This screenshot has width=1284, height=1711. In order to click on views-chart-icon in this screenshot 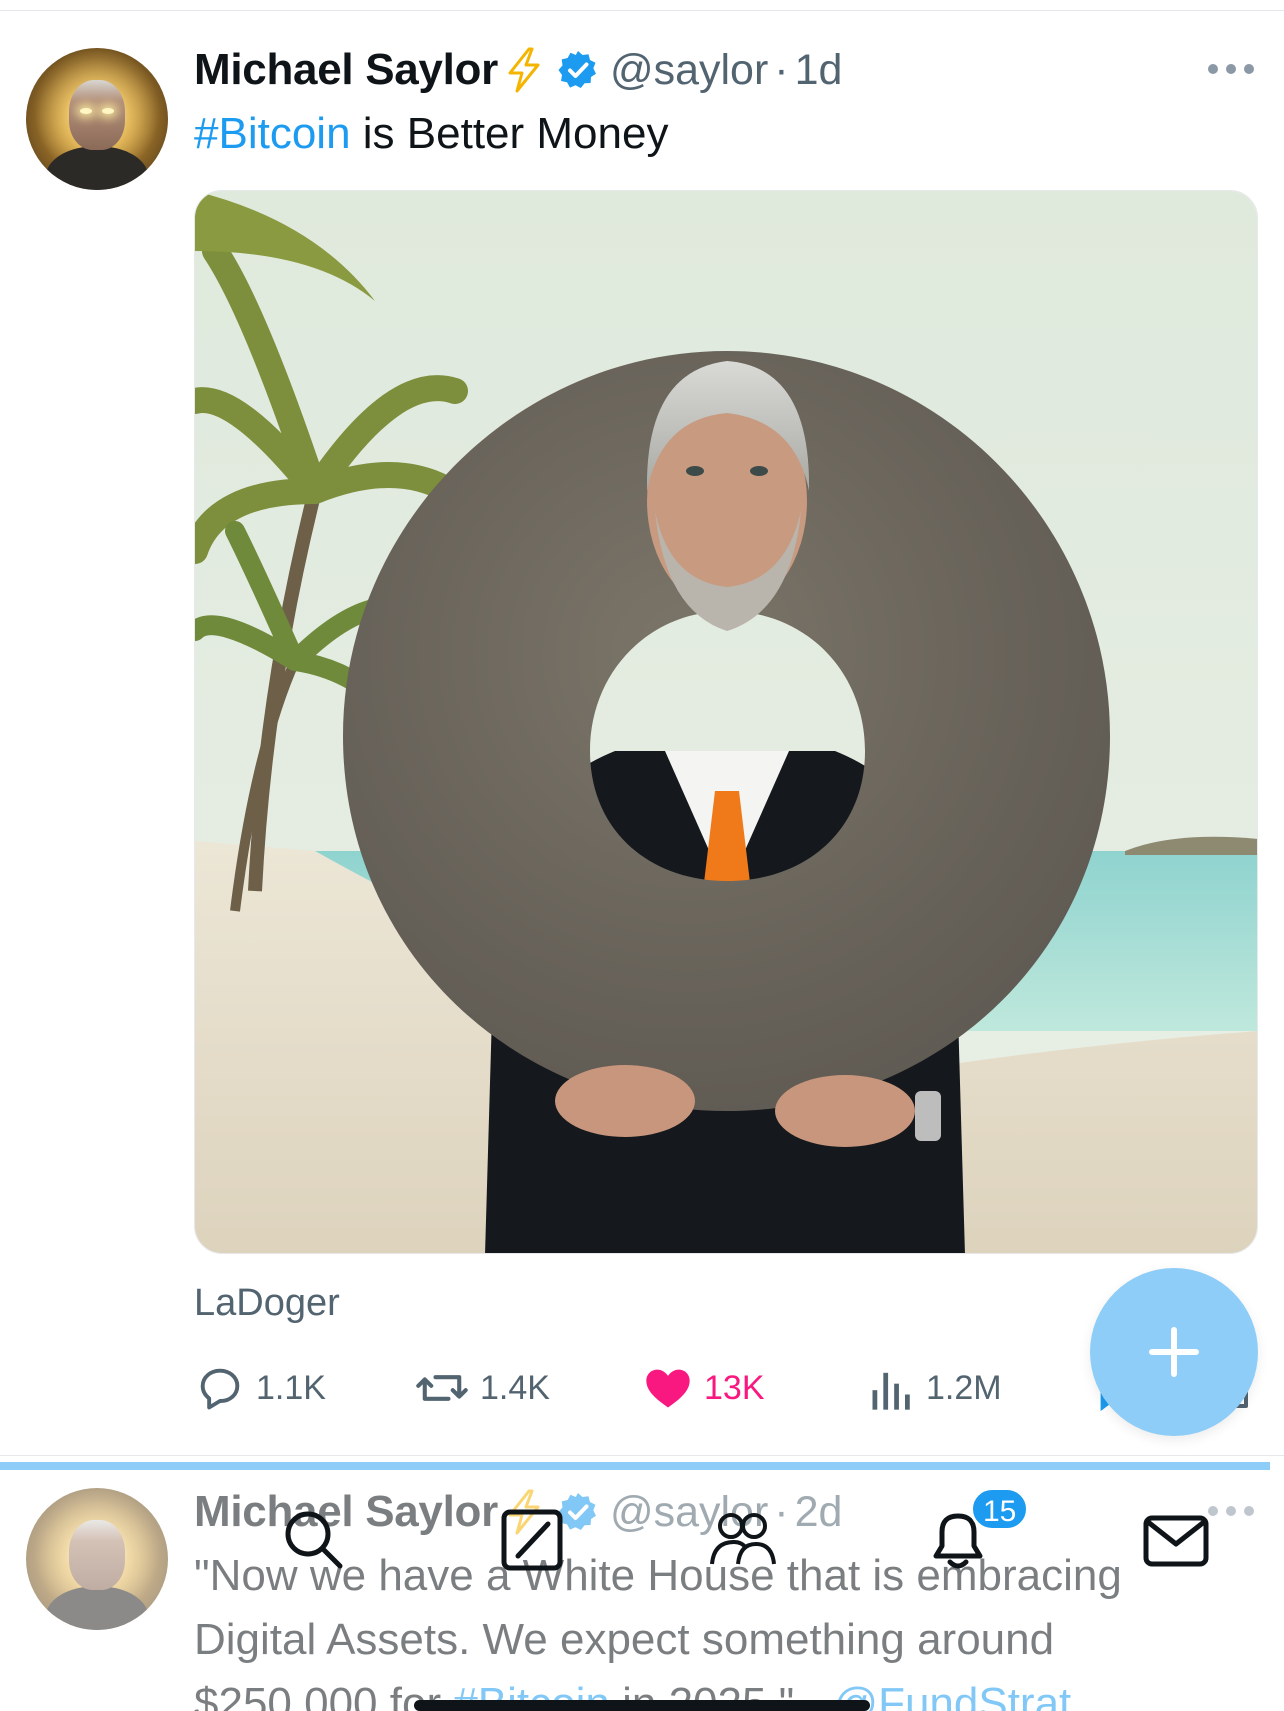, I will do `click(891, 1391)`.